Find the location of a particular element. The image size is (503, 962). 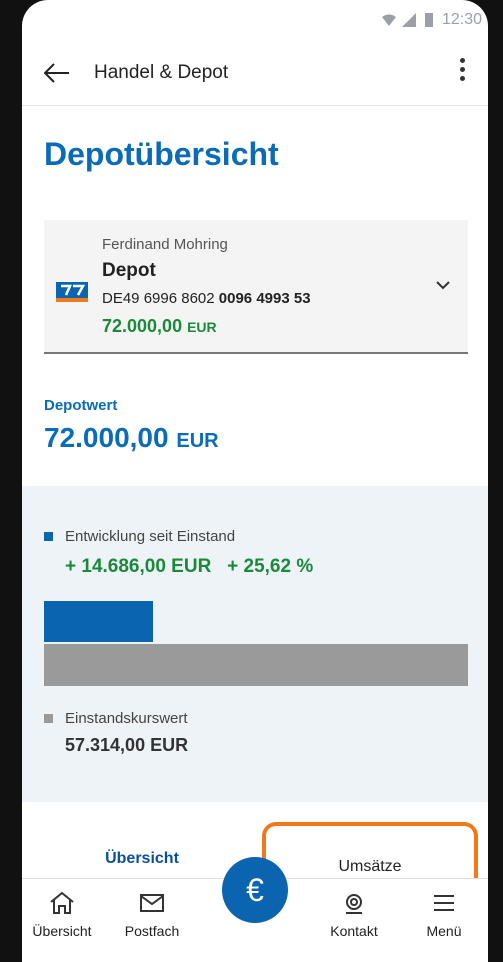

trade-fab-button: € is located at coordinates (255, 890).